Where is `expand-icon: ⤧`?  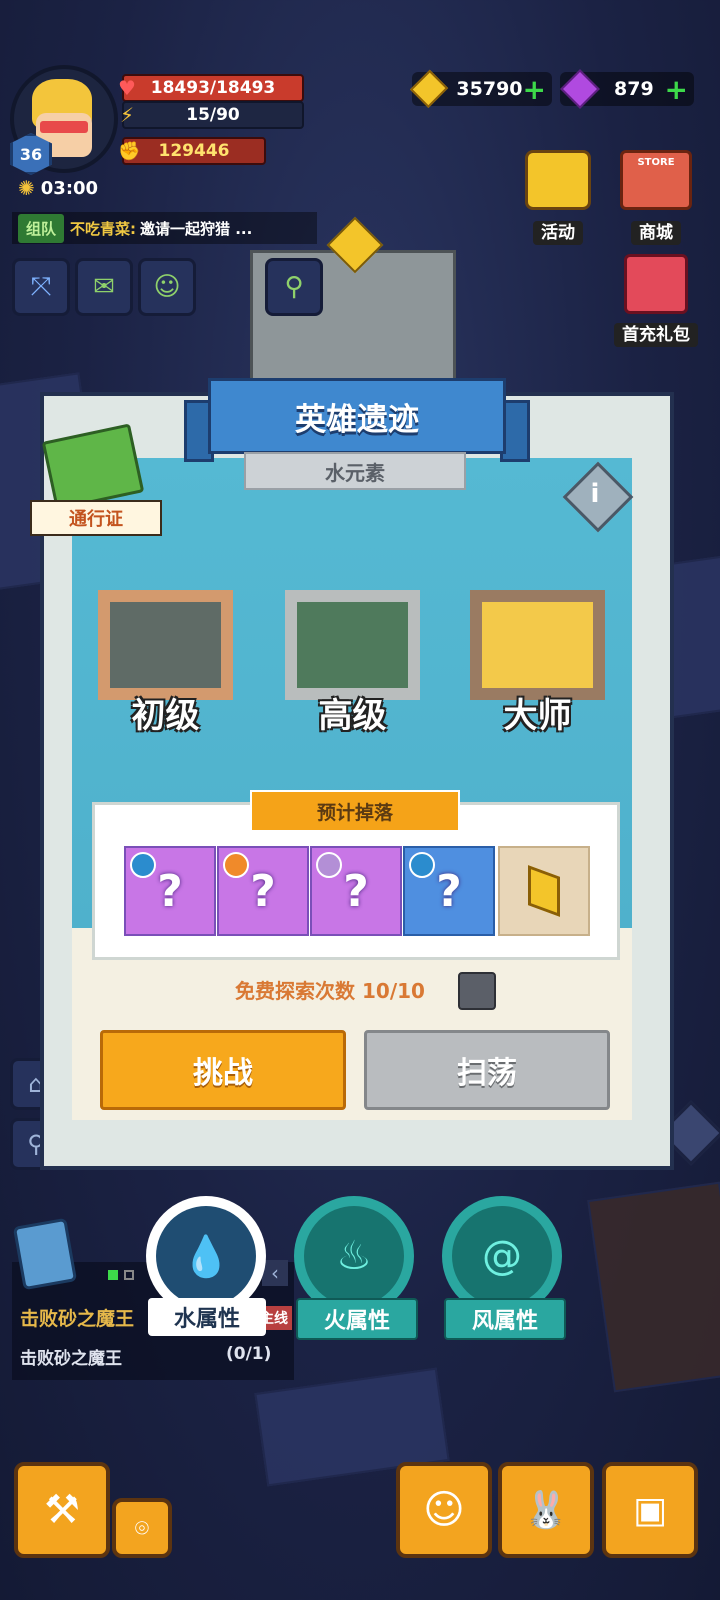
expand-icon: ⤧ is located at coordinates (41, 286).